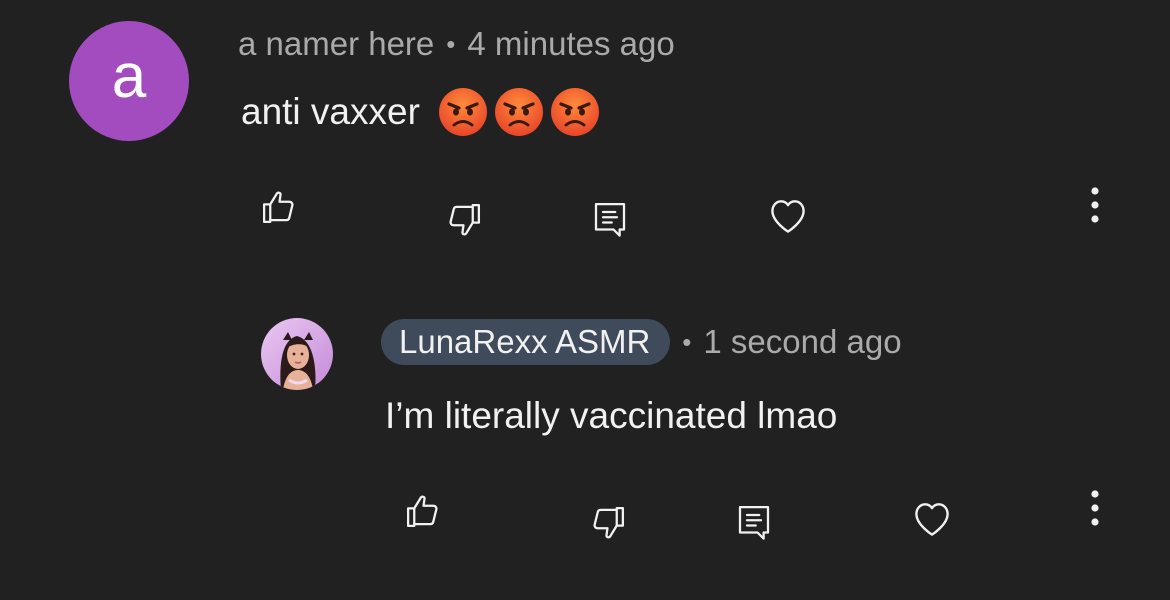 The width and height of the screenshot is (1170, 600). I want to click on comment-author: a namer here, so click(336, 44).